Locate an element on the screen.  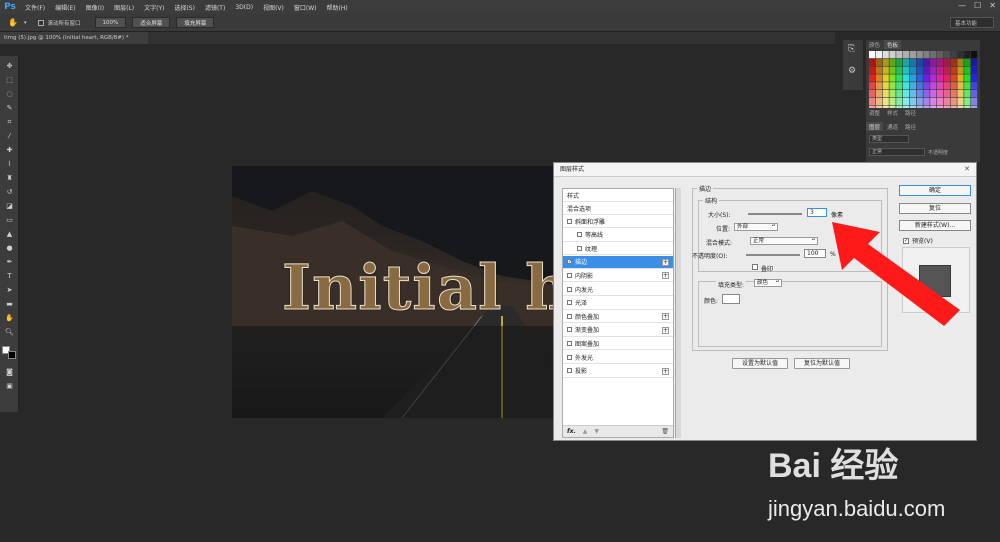
tab-swatches: 色板 is located at coordinates (893, 44).